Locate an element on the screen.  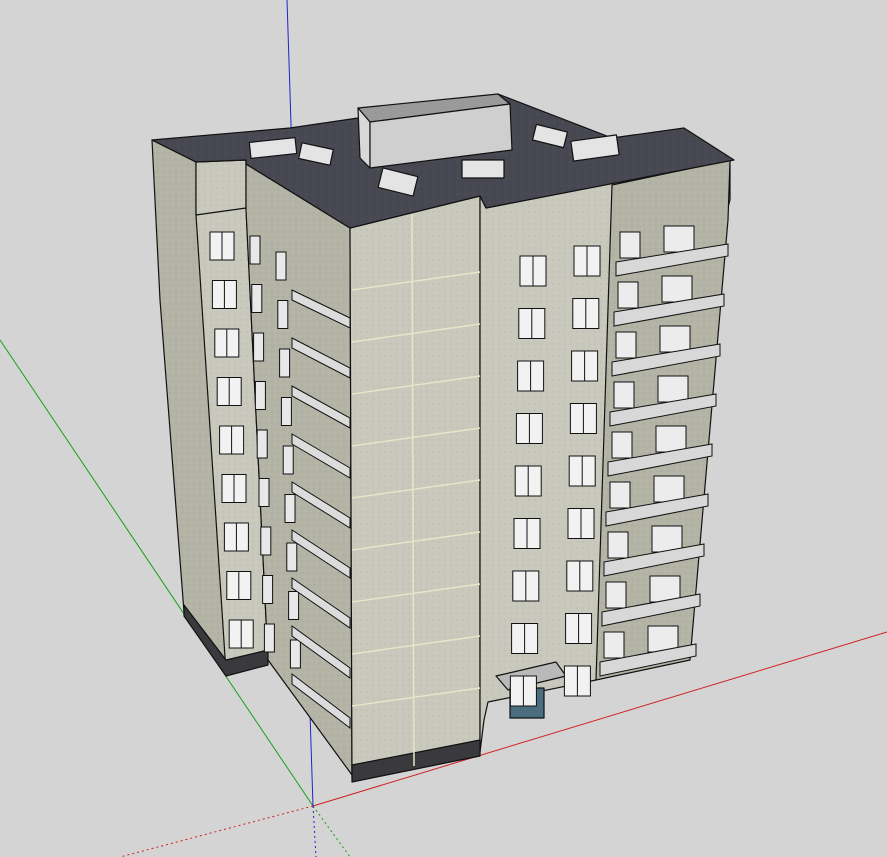
left-wing-front-face is located at coordinates (221, 187).